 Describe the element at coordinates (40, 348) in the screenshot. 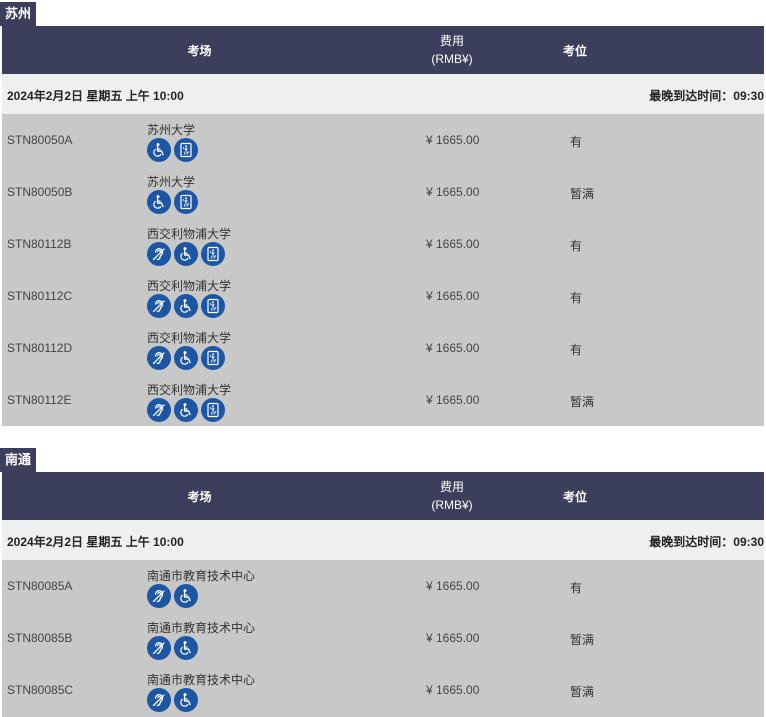

I see `session-code: STN80112D` at that location.